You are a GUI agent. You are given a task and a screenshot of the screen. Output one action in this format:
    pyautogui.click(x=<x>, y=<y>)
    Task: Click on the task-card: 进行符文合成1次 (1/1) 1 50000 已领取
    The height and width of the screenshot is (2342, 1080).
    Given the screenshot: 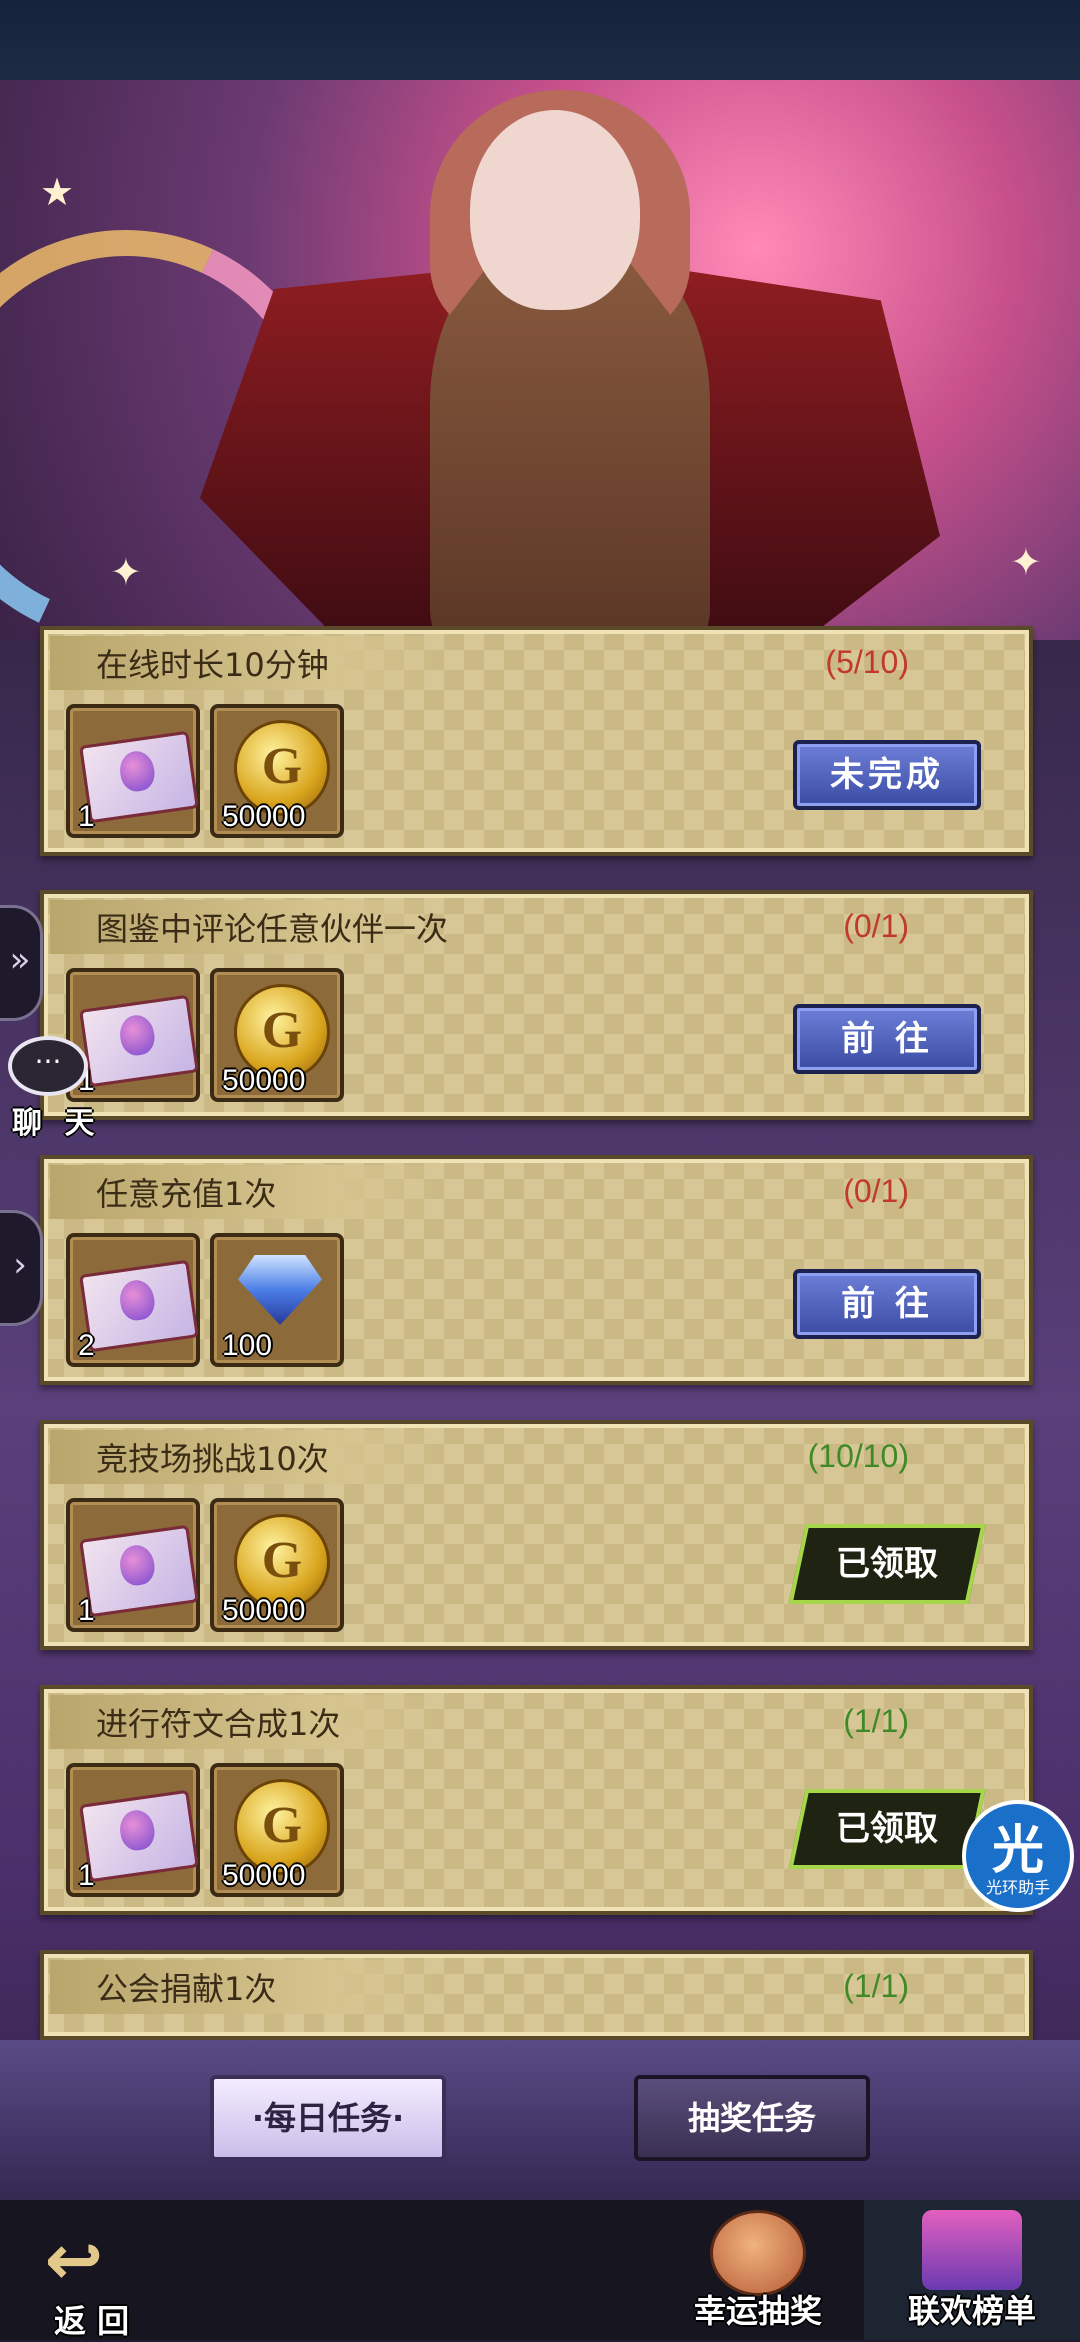 What is the action you would take?
    pyautogui.click(x=536, y=1800)
    